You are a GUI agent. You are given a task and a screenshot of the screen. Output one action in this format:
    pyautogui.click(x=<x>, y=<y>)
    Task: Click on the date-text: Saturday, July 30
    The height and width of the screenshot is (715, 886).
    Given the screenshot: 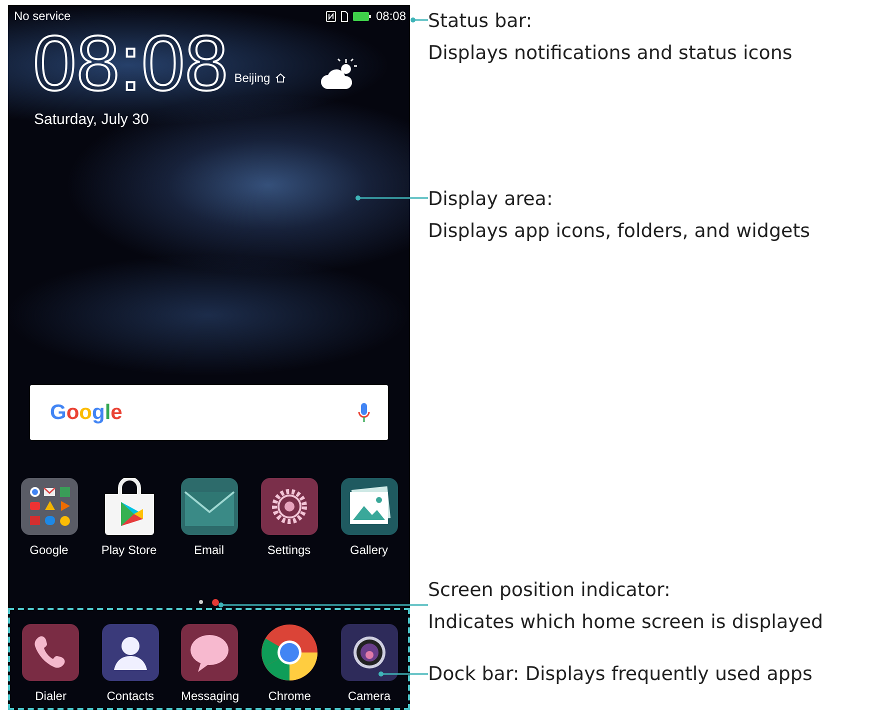 What is the action you would take?
    pyautogui.click(x=92, y=120)
    